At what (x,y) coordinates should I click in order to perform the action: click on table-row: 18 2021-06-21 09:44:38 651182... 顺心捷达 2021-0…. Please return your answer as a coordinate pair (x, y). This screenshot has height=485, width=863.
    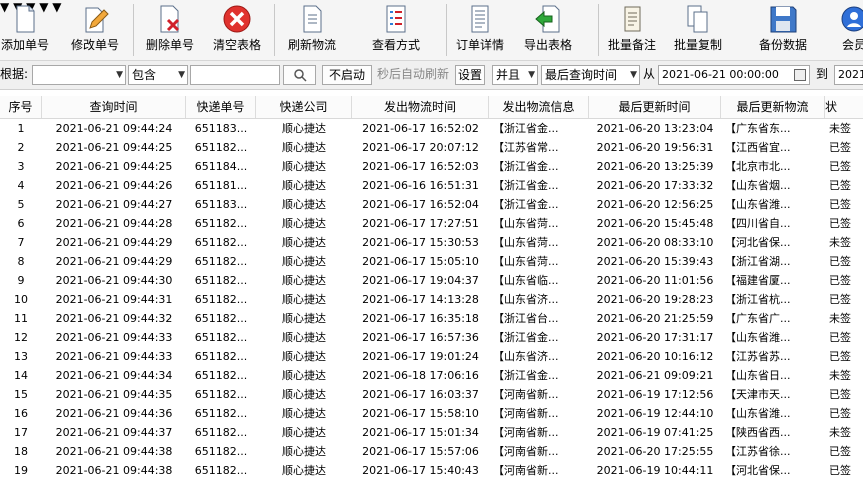
    Looking at the image, I should click on (431, 451).